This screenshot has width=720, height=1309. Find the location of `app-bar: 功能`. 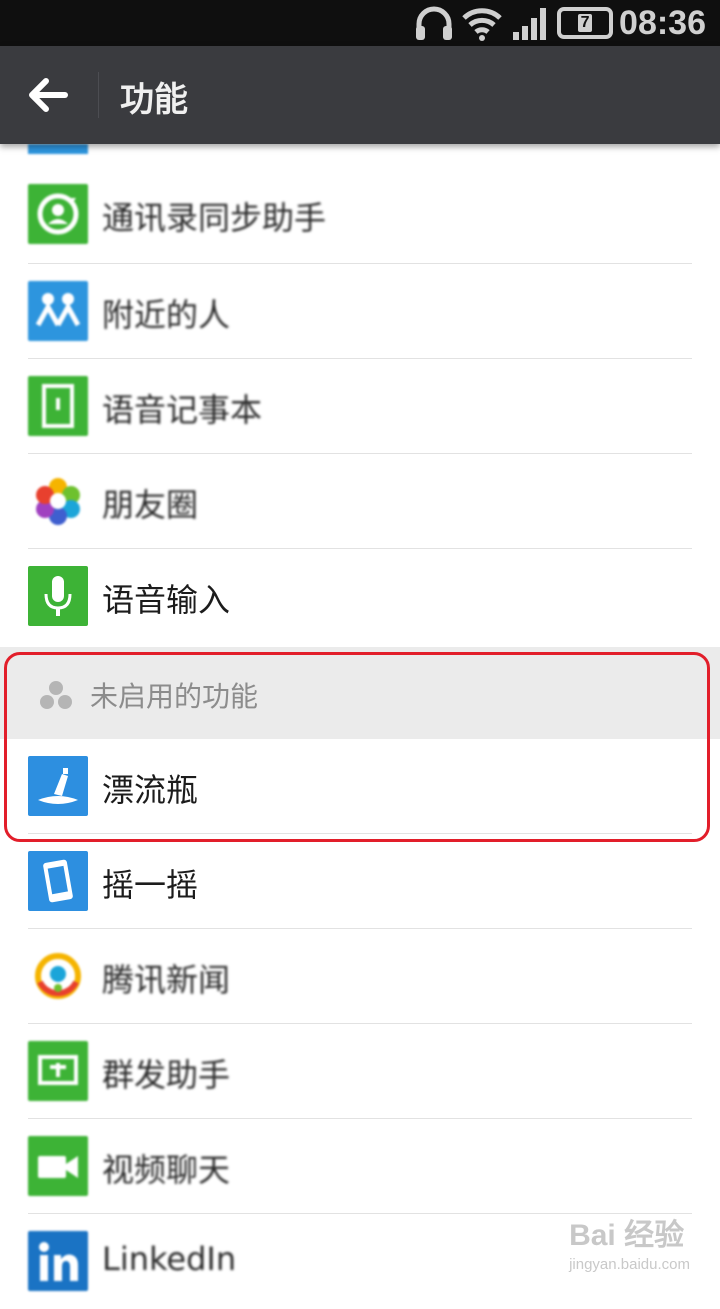

app-bar: 功能 is located at coordinates (360, 95).